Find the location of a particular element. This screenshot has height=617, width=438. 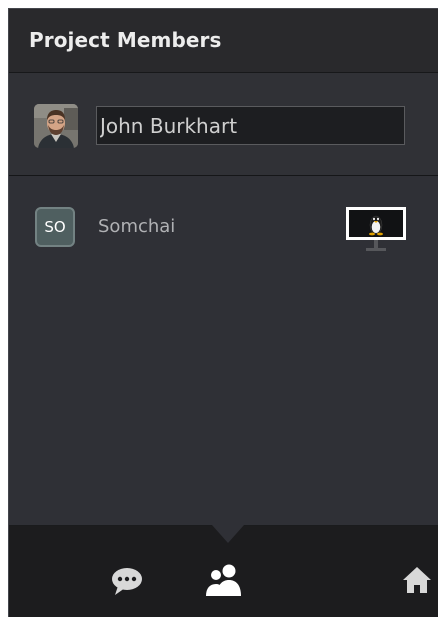

linux-monitor-icon is located at coordinates (376, 229).